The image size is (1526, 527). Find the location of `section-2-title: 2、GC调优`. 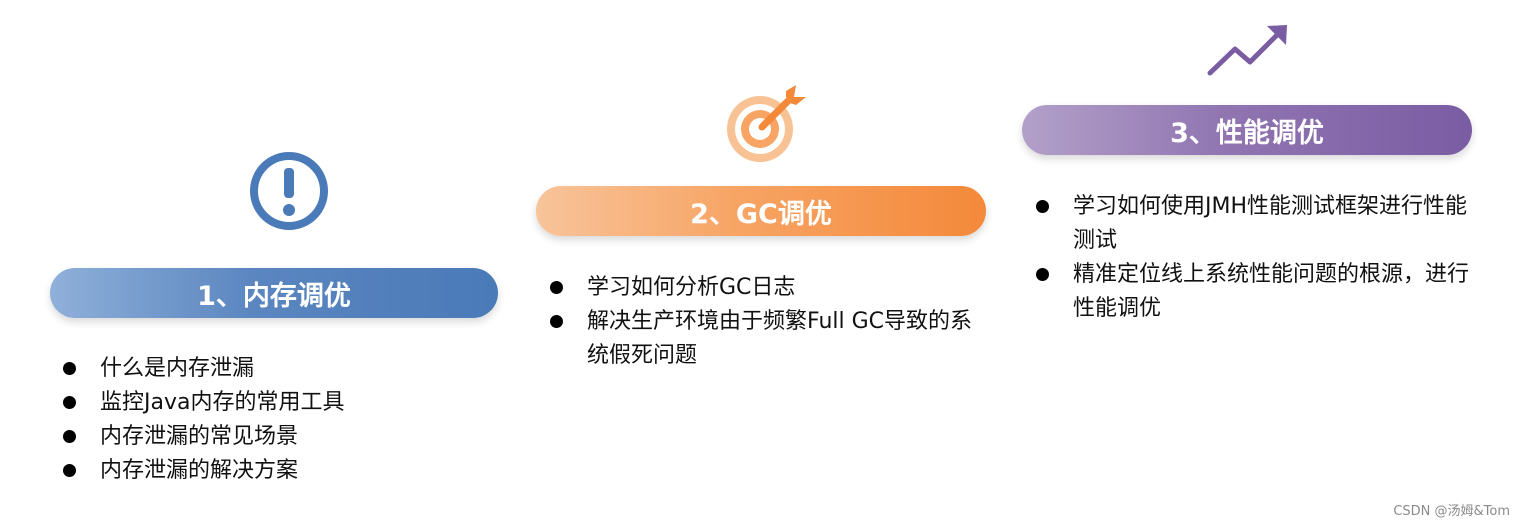

section-2-title: 2、GC调优 is located at coordinates (761, 211).